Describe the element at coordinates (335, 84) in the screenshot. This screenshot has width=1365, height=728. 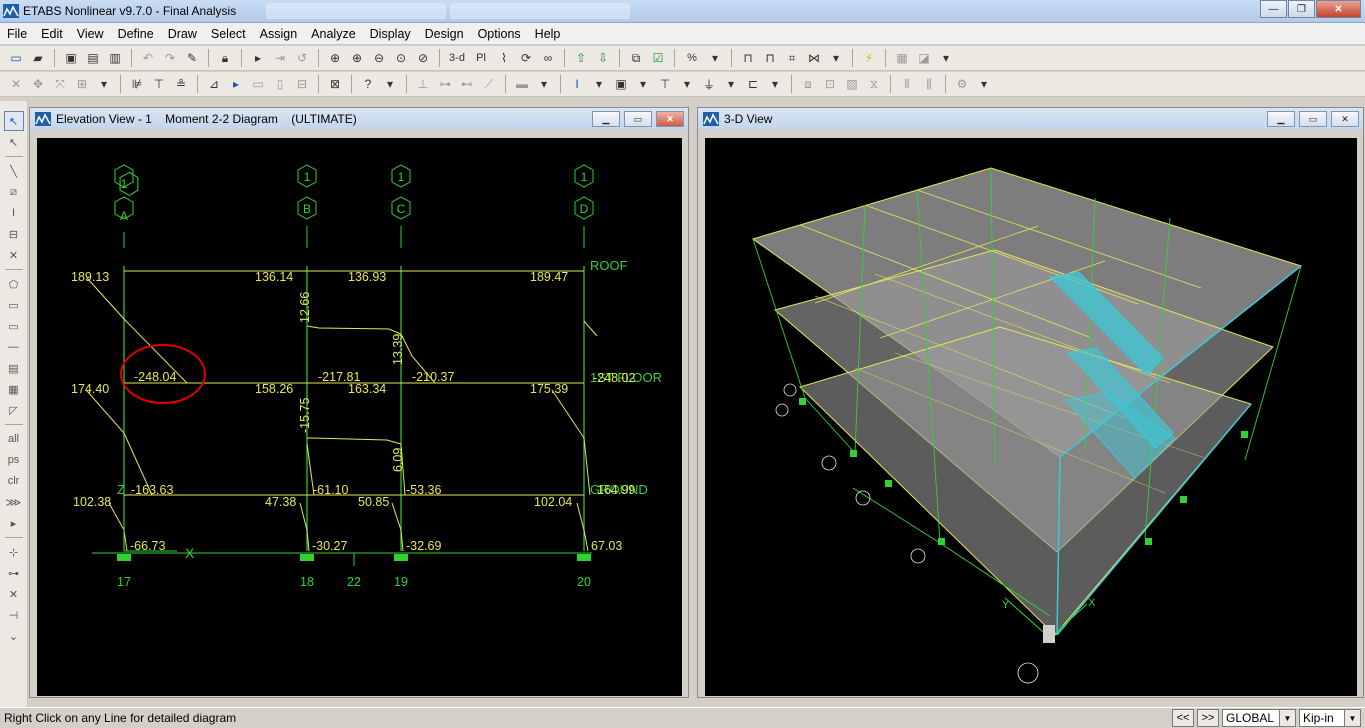
I see `info-icon: ⊠` at that location.